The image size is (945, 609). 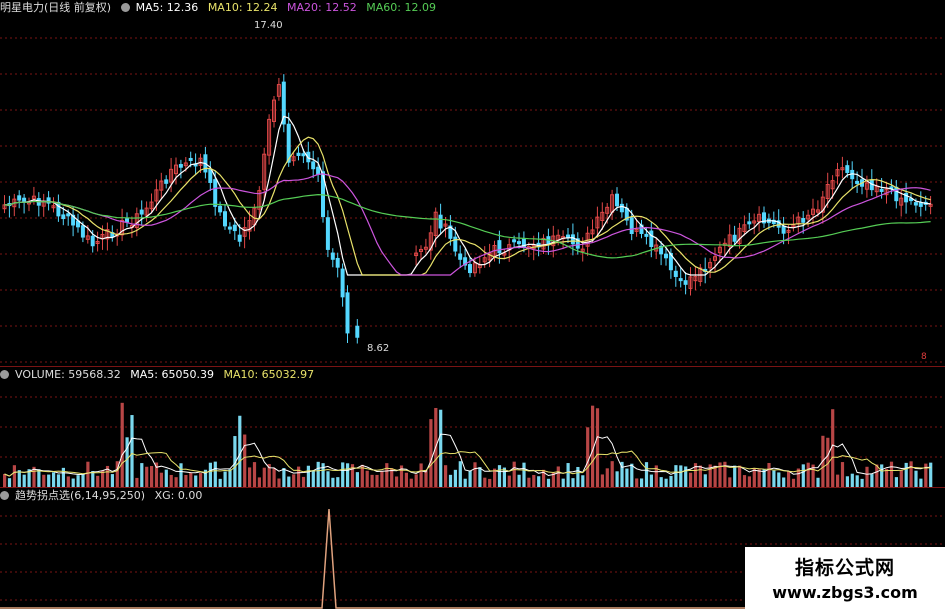 What do you see at coordinates (269, 374) in the screenshot?
I see `vol-ma10-value: MA10: 65032.97` at bounding box center [269, 374].